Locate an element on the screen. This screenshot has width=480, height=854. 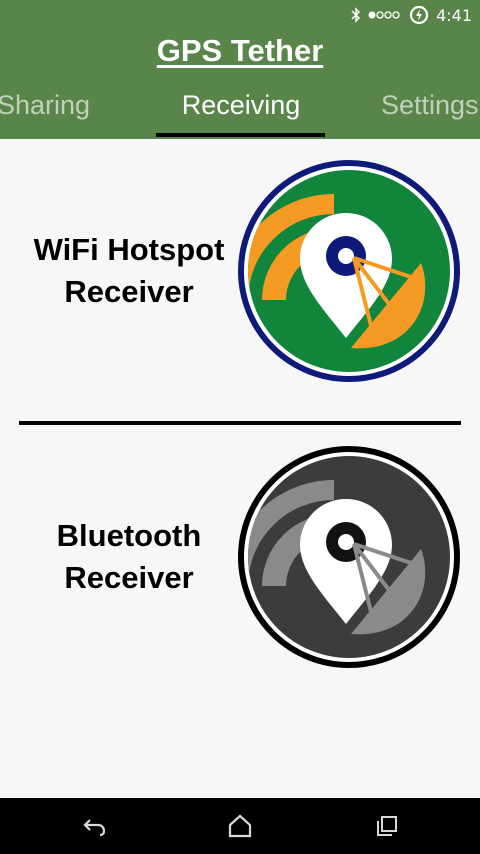
back-icon is located at coordinates (94, 826).